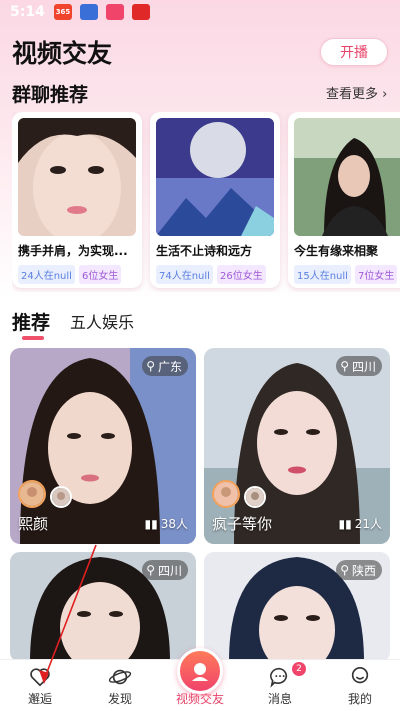 This screenshot has height=711, width=400. What do you see at coordinates (299, 669) in the screenshot?
I see `message-badge: 2` at bounding box center [299, 669].